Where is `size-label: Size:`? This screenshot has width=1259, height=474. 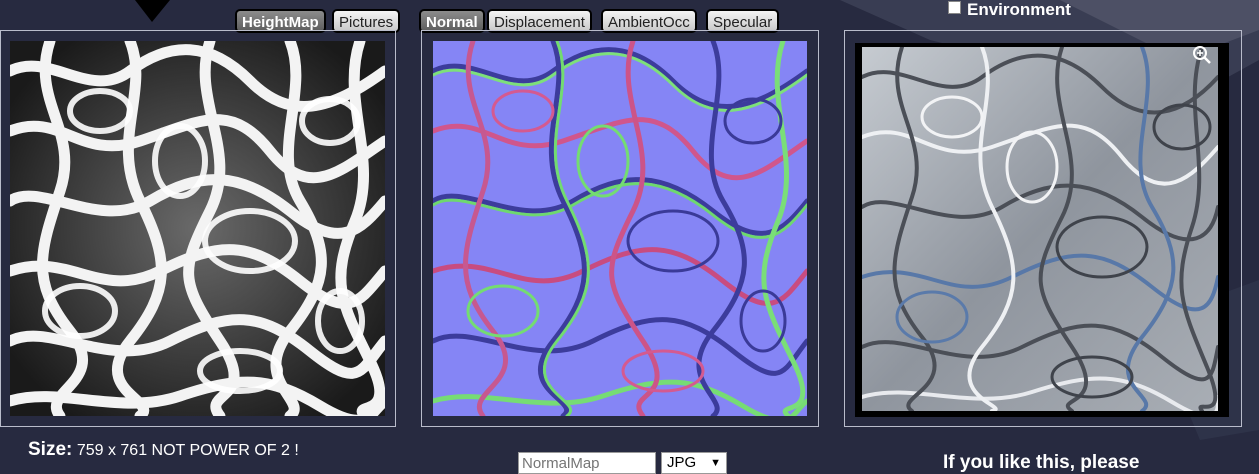 size-label: Size: is located at coordinates (50, 449).